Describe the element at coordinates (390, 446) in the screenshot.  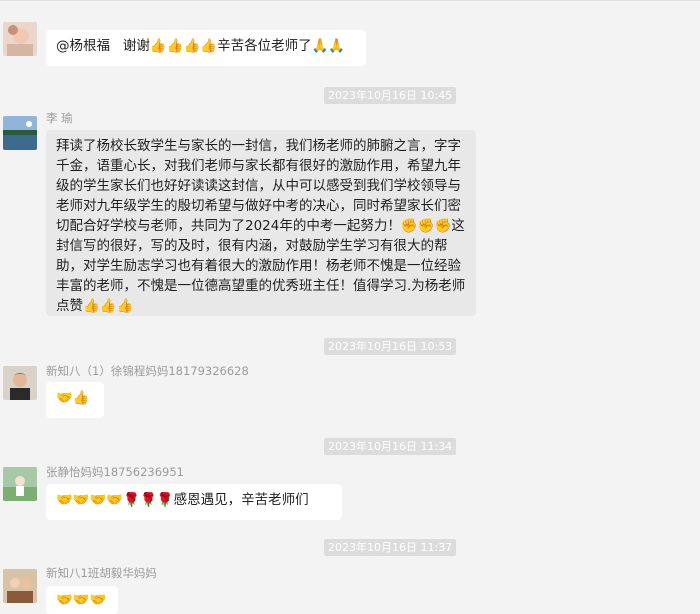
I see `timestamp: 2023年10月16日 11:34` at that location.